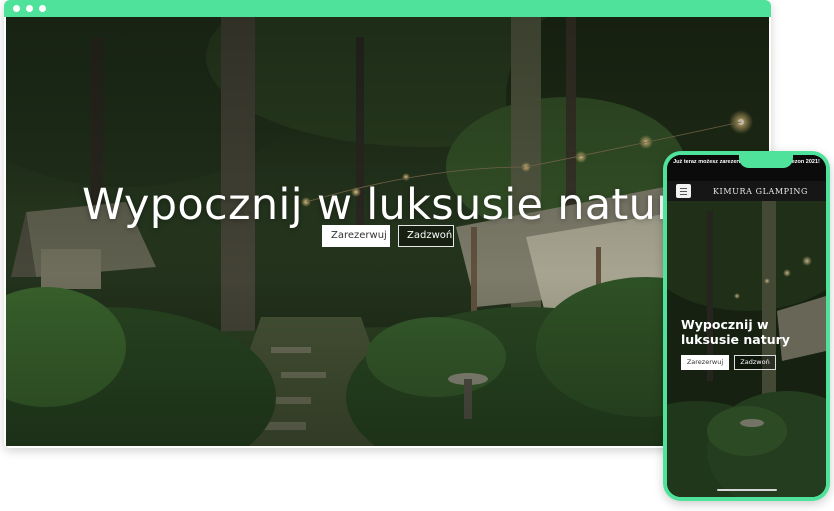  Describe the element at coordinates (683, 191) in the screenshot. I see `hamburger-icon` at that location.